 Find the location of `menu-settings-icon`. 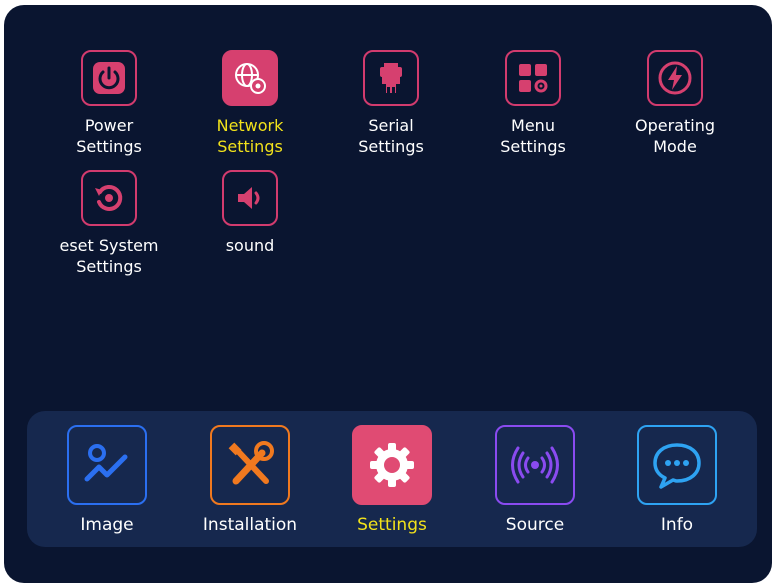

menu-settings-icon is located at coordinates (533, 78).